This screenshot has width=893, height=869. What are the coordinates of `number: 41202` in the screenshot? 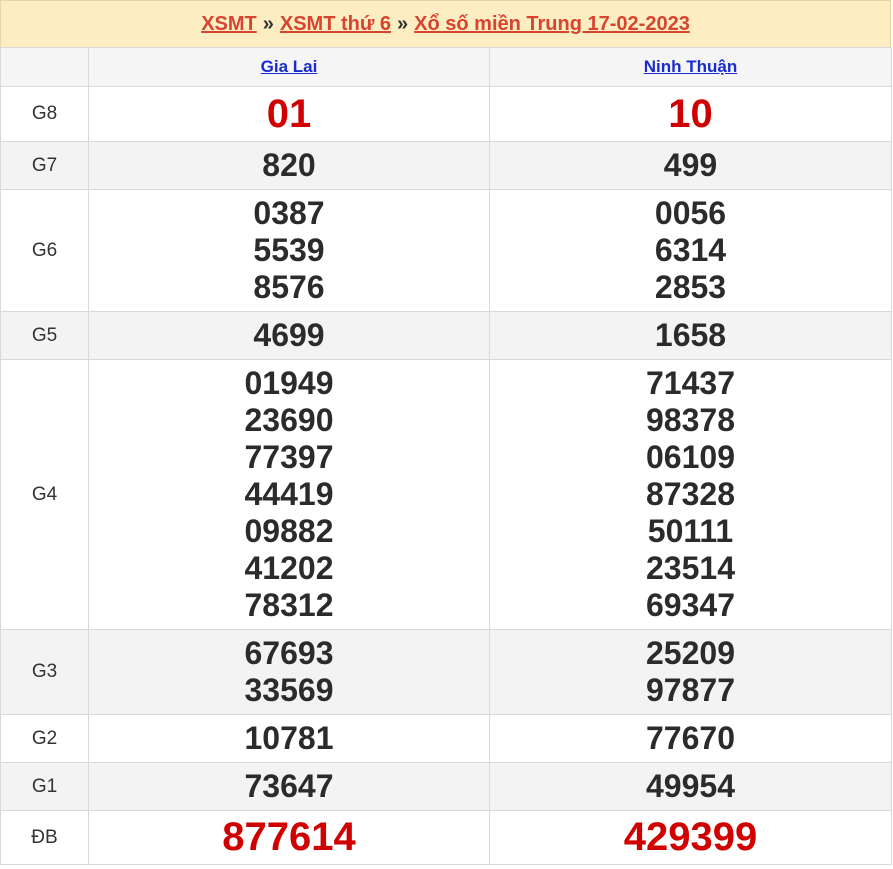 It's located at (289, 568).